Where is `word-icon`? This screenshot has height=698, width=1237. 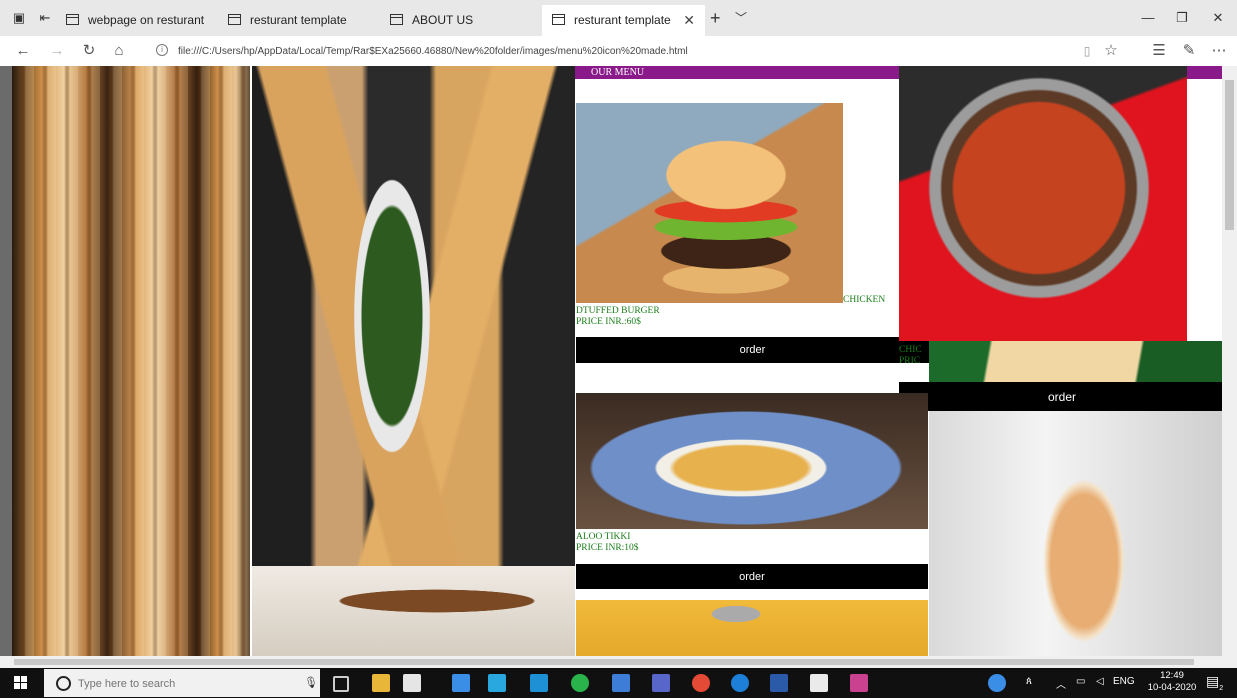
word-icon is located at coordinates (779, 683).